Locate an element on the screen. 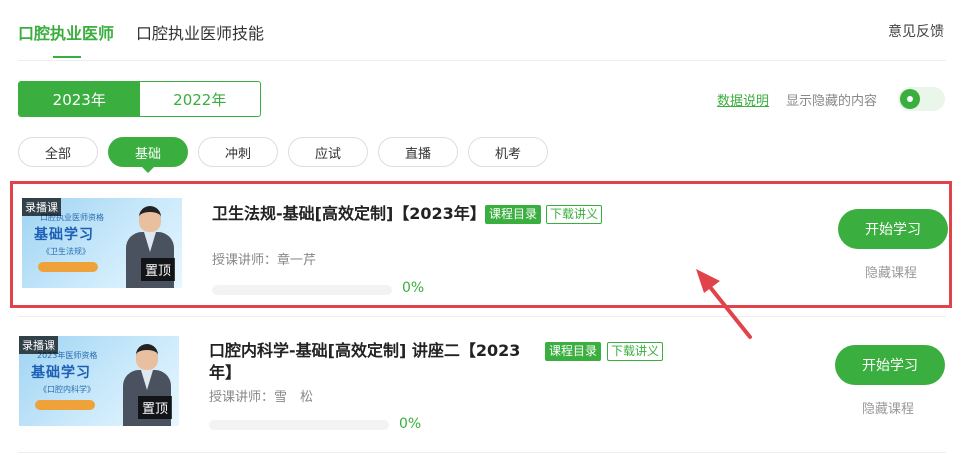  year-2023-button: 2023年 is located at coordinates (79, 99).